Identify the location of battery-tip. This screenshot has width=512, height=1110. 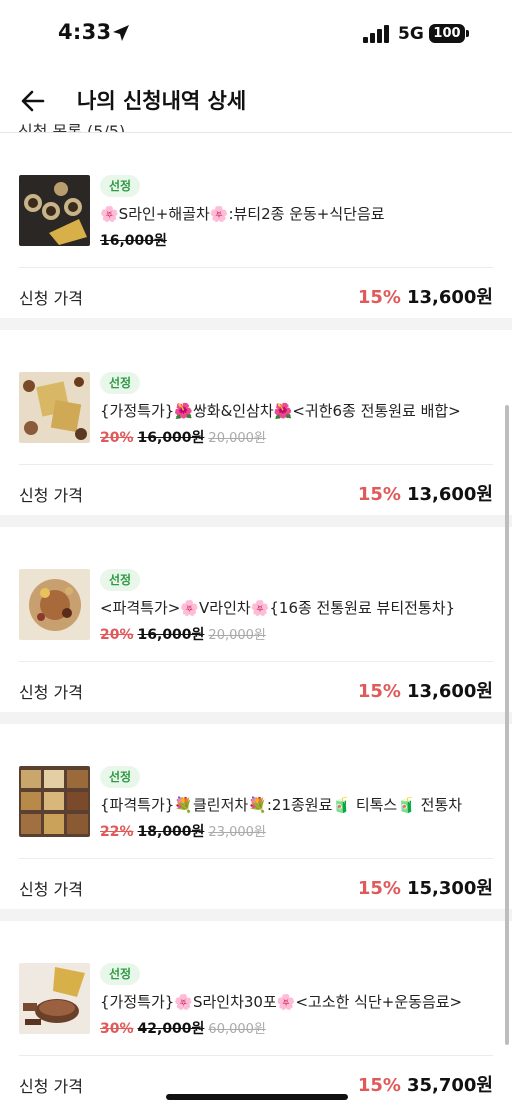
(467, 33).